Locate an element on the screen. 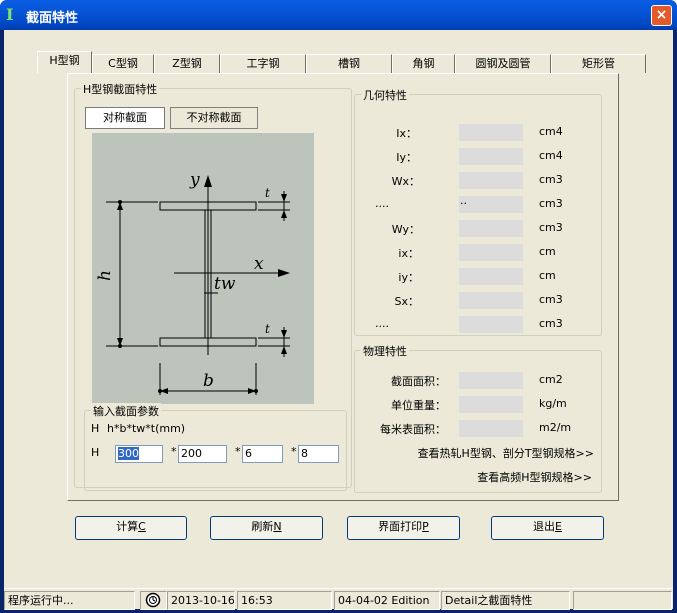  row-label: H is located at coordinates (95, 452).